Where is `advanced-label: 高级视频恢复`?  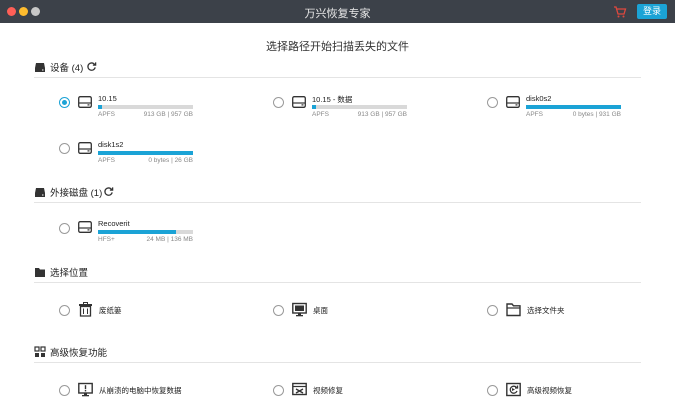
advanced-label: 高级视频恢复 is located at coordinates (549, 390).